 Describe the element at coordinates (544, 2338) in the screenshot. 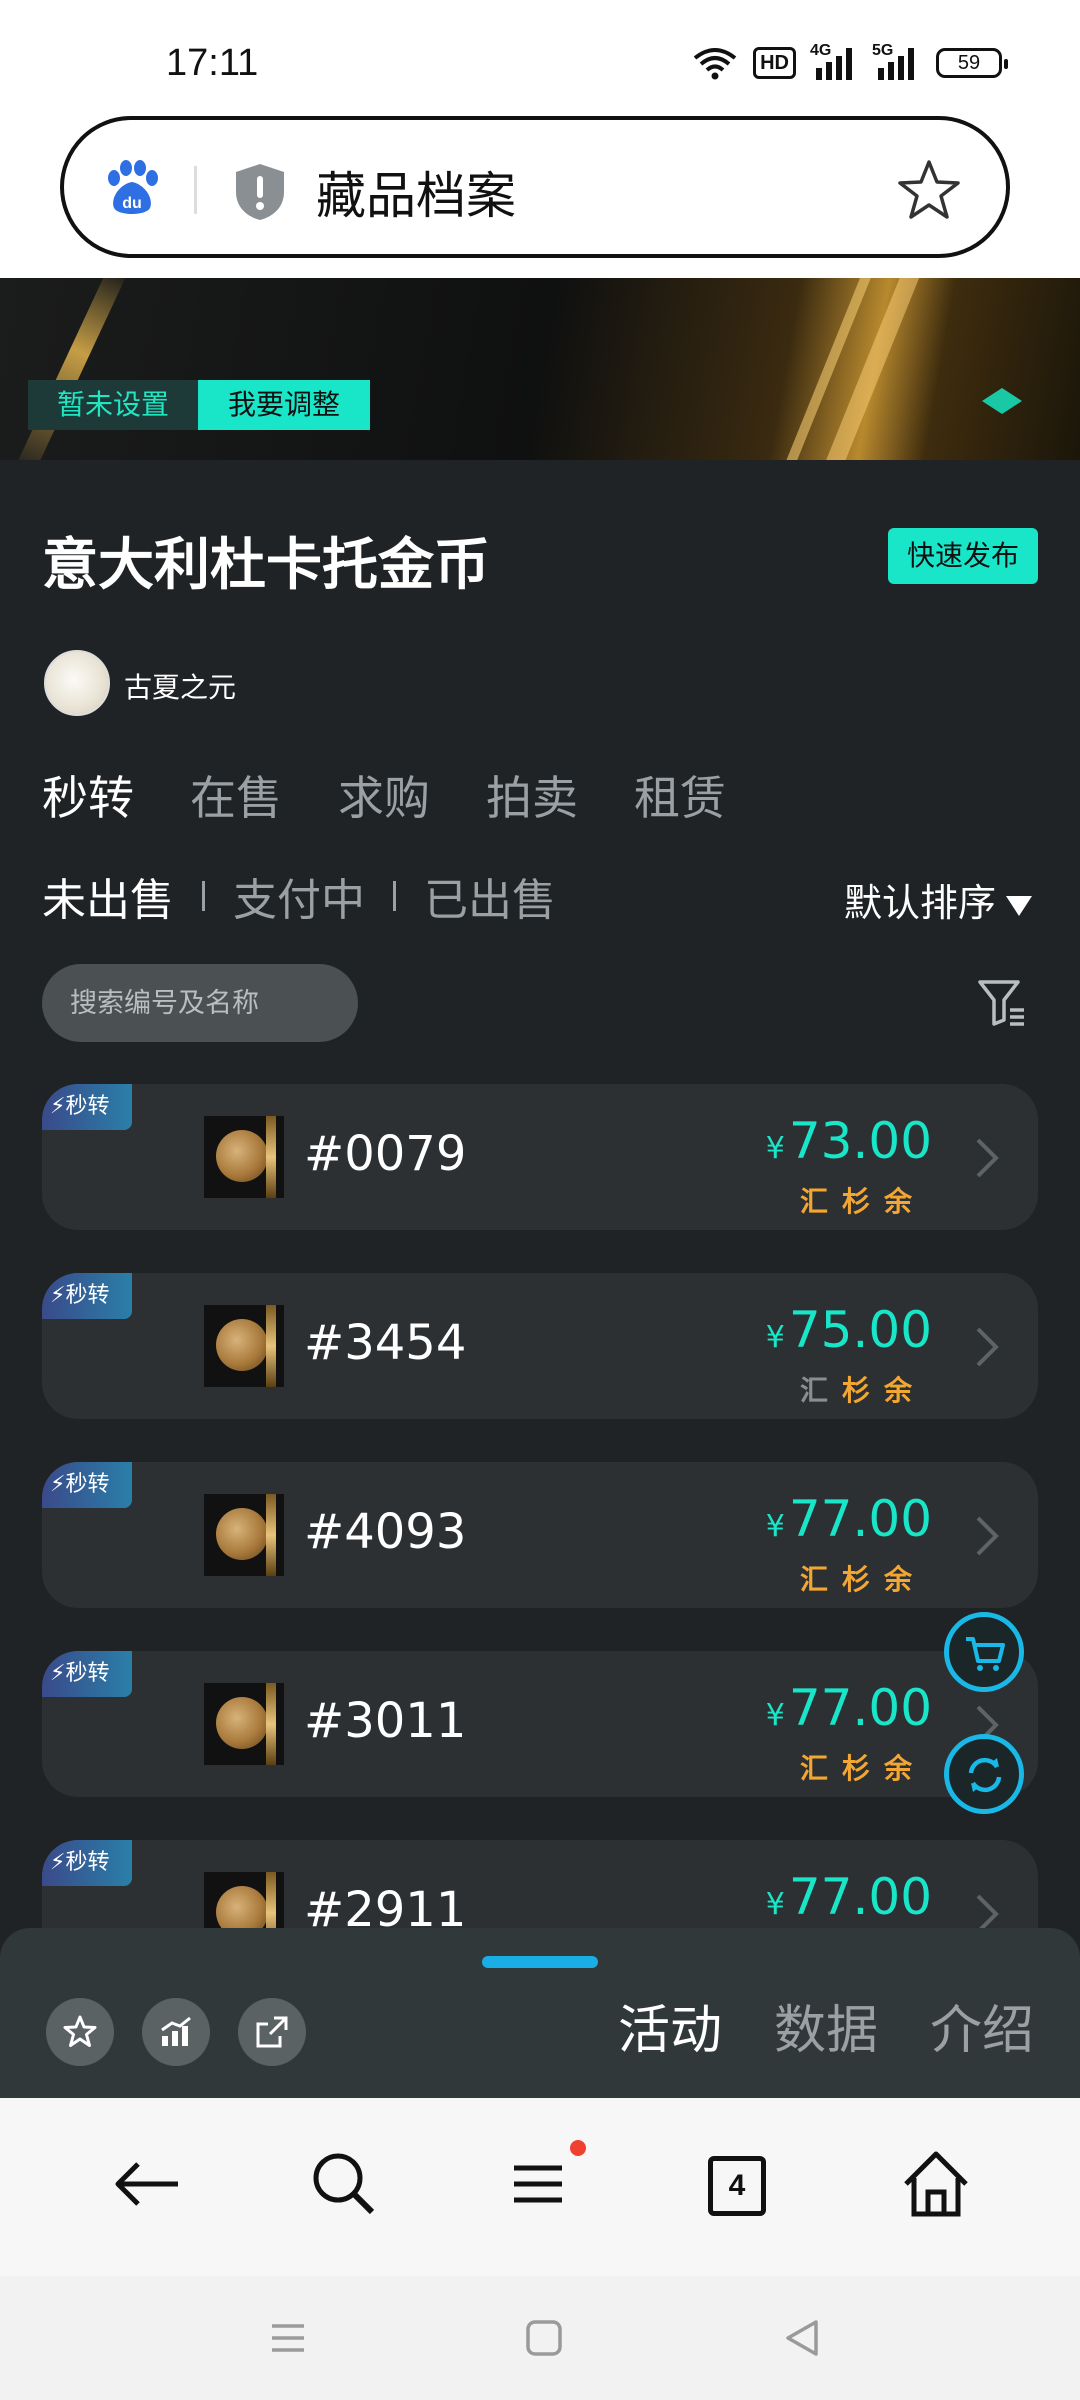

I see `home-square-icon` at that location.